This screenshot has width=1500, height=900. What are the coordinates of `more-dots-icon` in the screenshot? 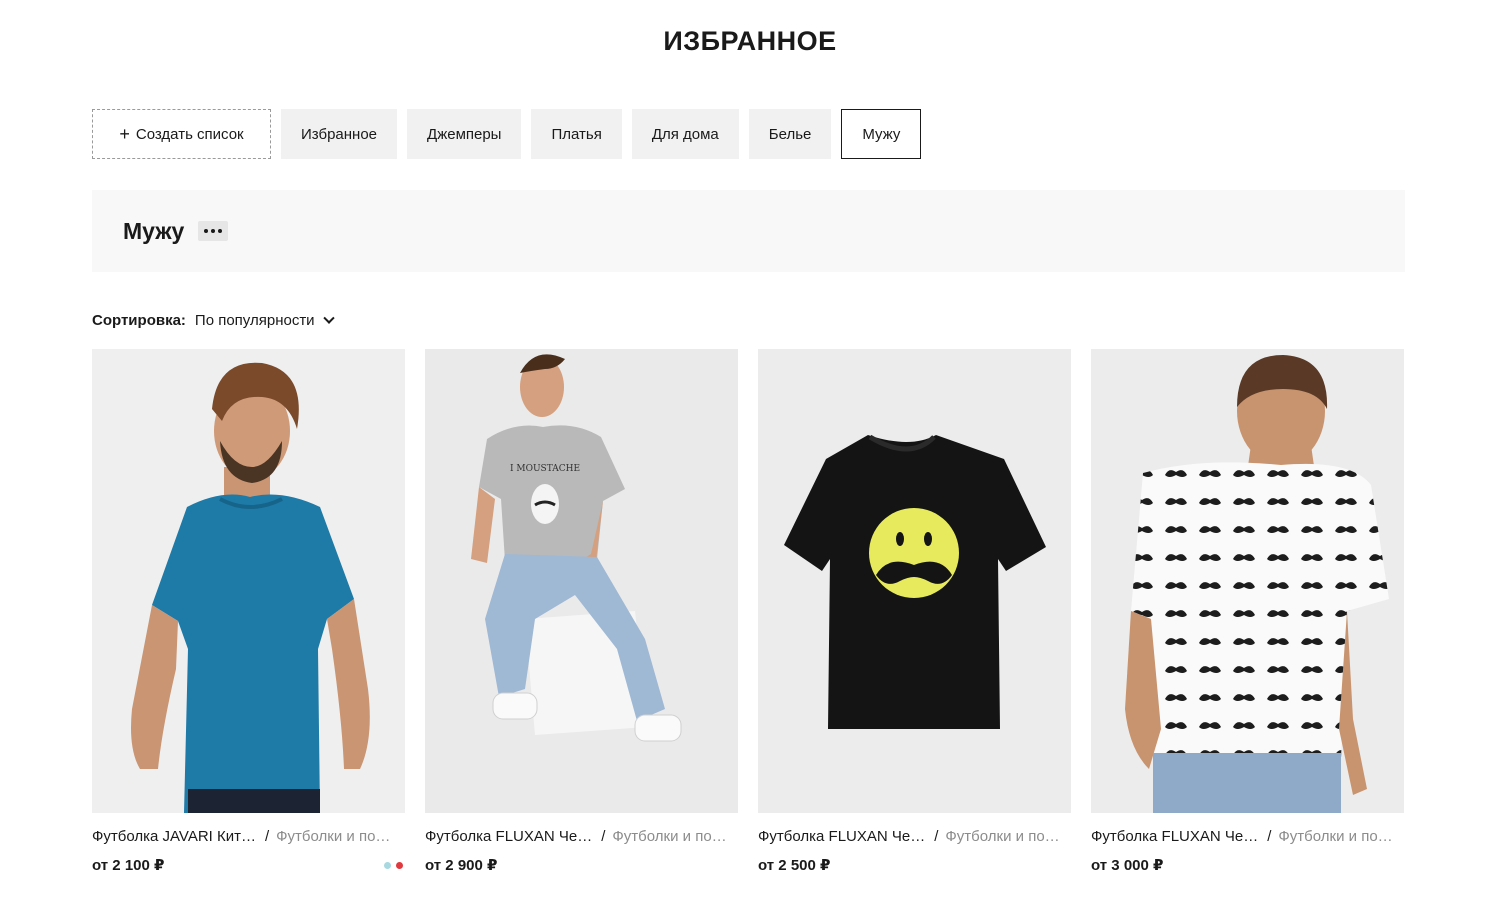 It's located at (213, 231).